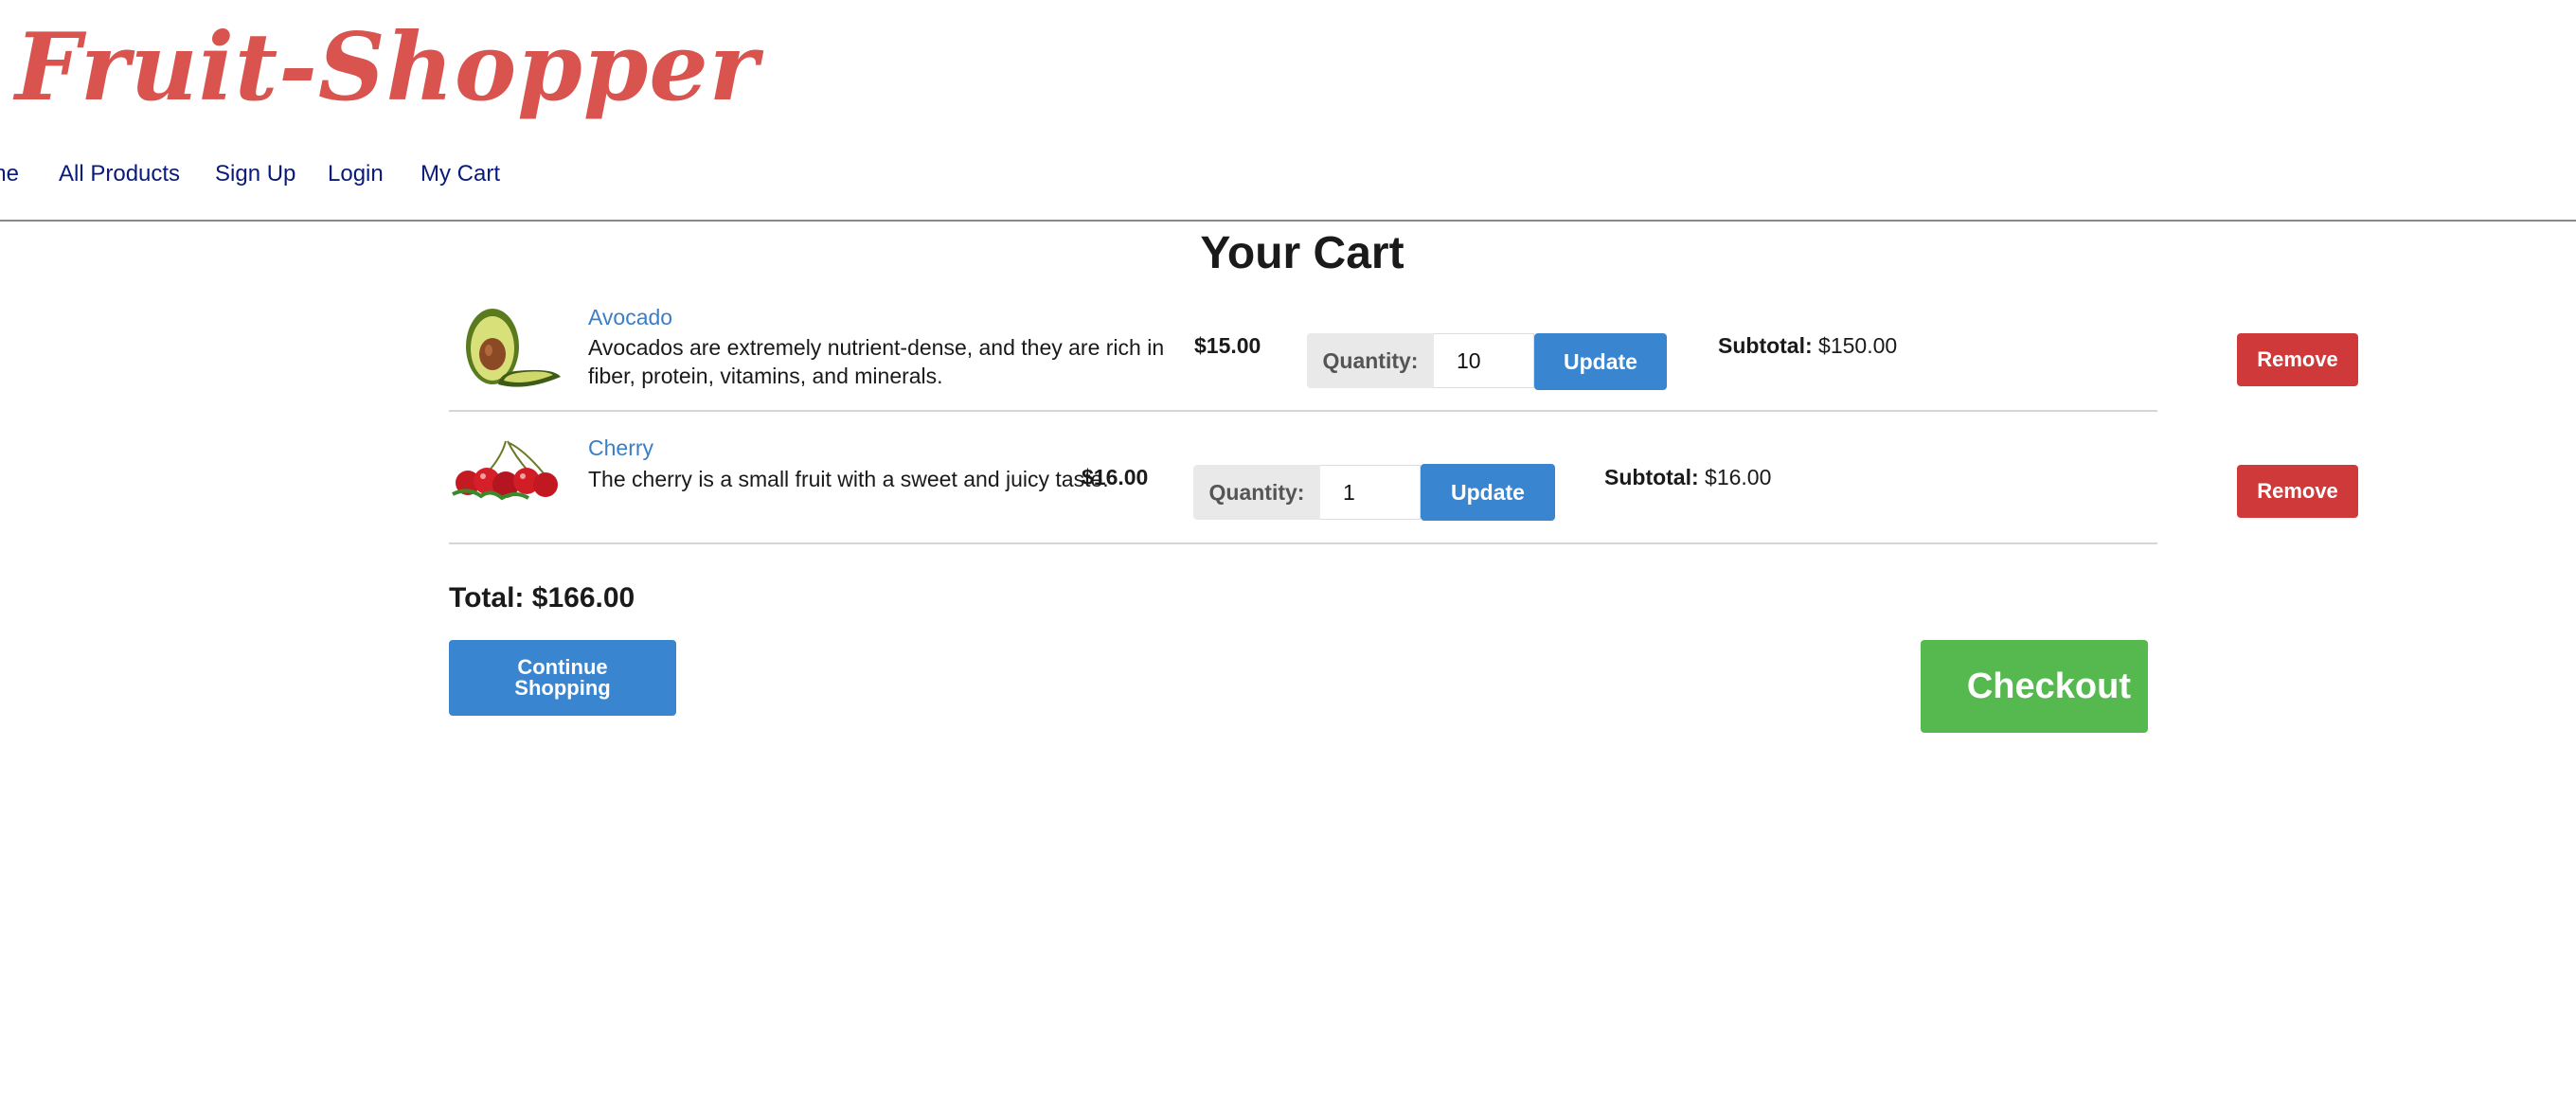  Describe the element at coordinates (119, 174) in the screenshot. I see `nav-all-products: All Products` at that location.